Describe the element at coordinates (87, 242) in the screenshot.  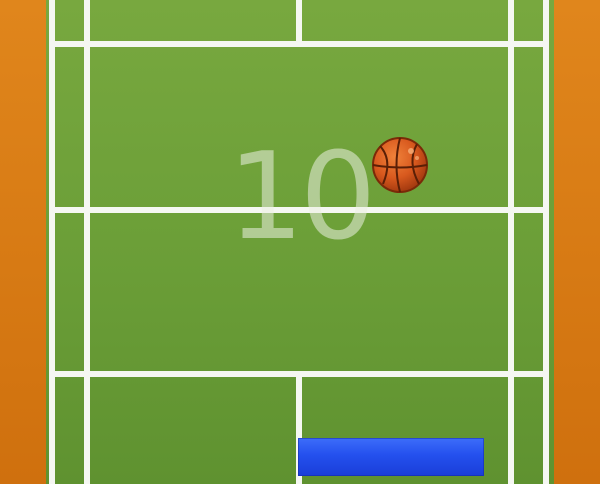
I see `court-line-inner-left` at that location.